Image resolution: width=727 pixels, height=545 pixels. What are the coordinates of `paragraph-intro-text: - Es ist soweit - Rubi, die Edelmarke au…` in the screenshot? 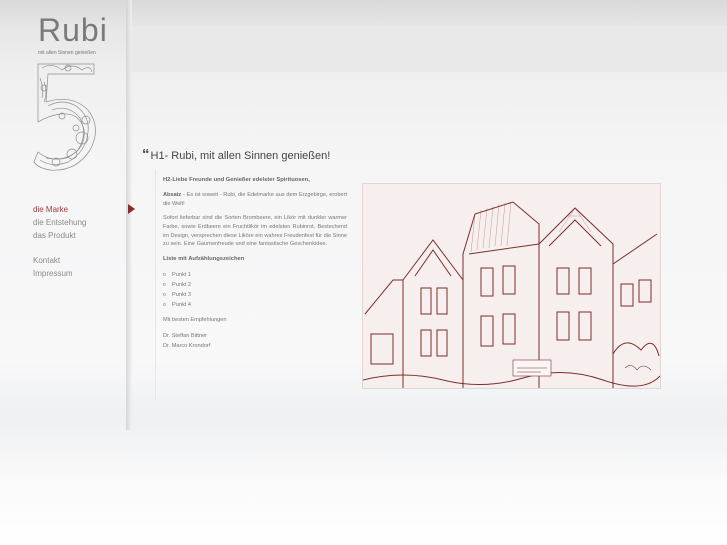 It's located at (255, 199).